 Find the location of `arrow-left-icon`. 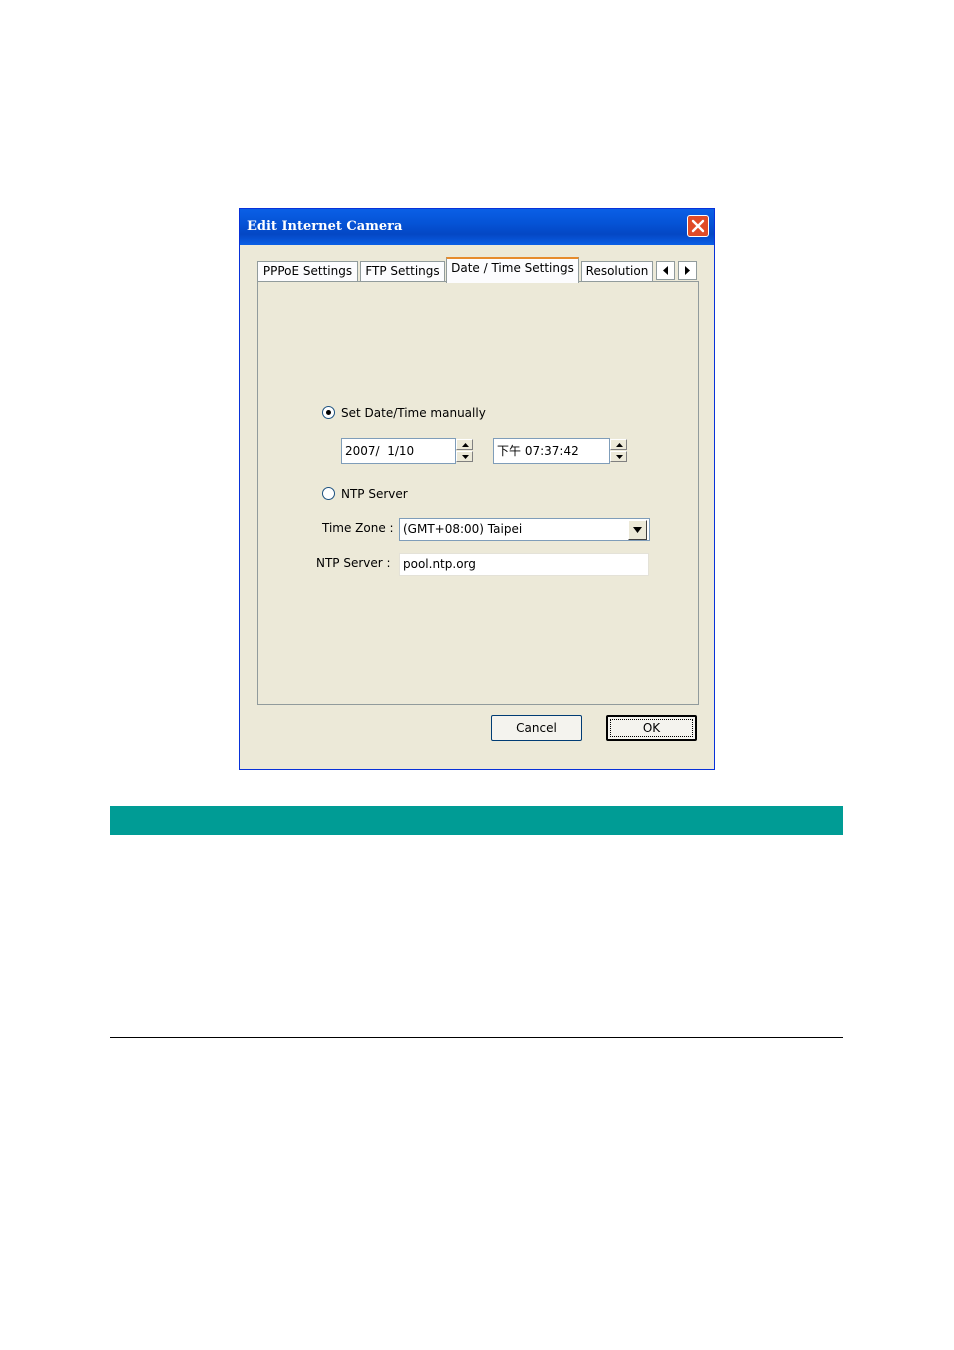

arrow-left-icon is located at coordinates (665, 270).